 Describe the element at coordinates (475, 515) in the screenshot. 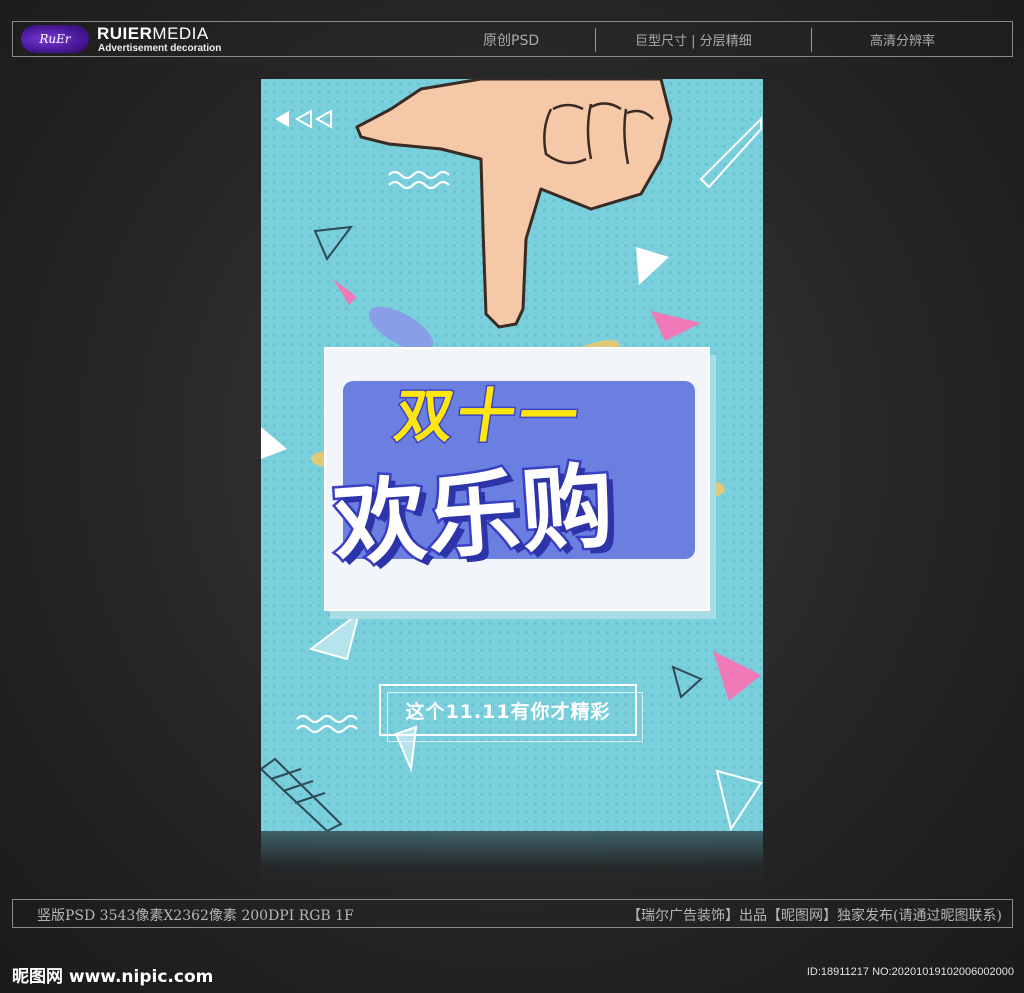

I see `title-happy-shopping: 欢乐购` at that location.